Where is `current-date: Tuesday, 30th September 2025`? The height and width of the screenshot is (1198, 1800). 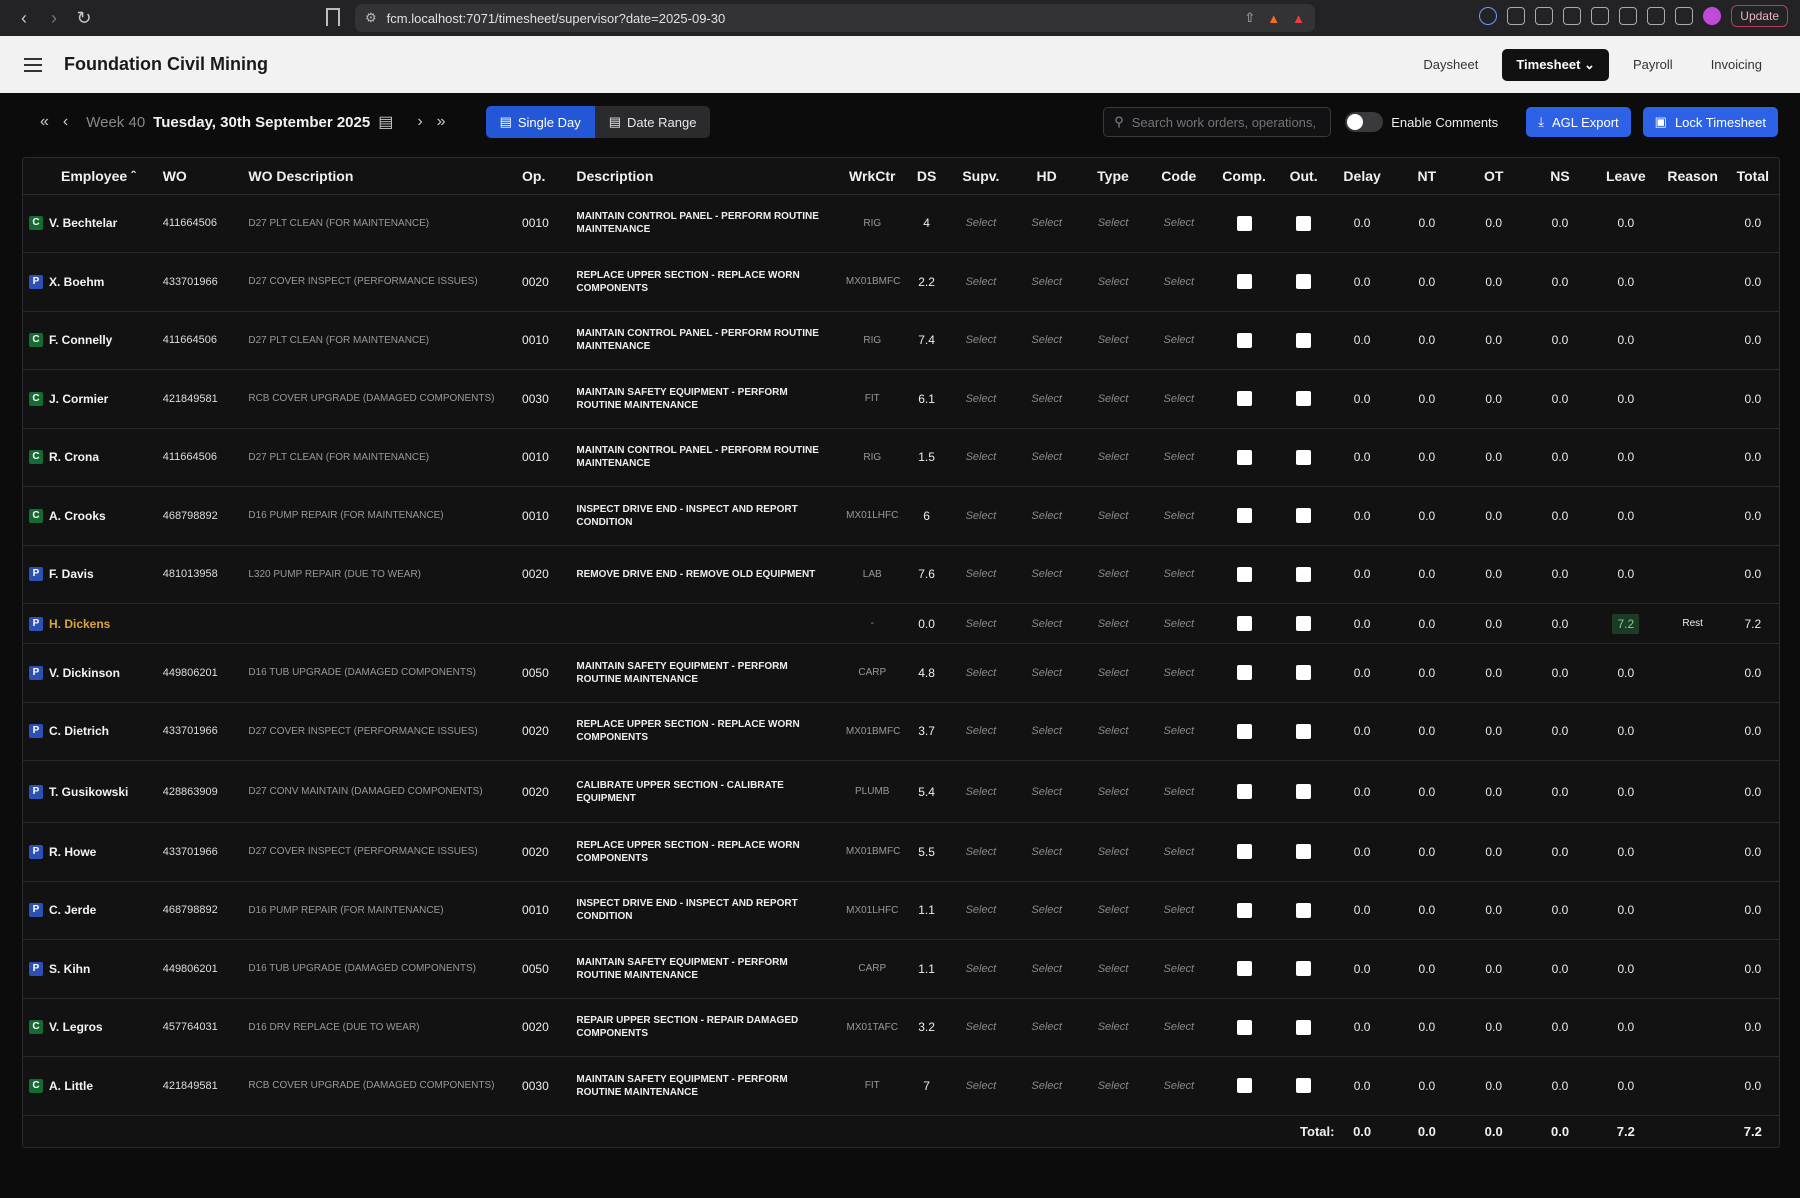 current-date: Tuesday, 30th September 2025 is located at coordinates (261, 122).